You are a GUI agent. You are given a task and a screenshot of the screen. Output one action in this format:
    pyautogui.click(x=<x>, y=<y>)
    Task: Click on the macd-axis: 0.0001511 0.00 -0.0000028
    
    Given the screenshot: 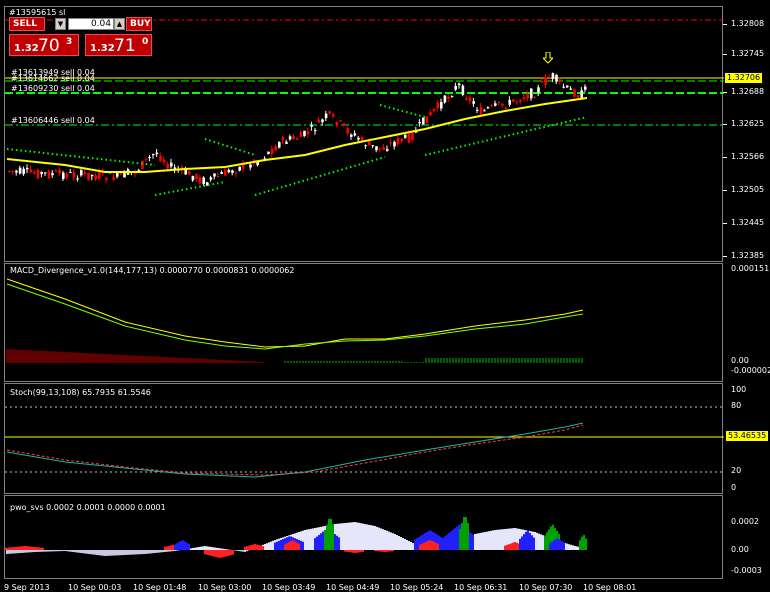 What is the action you would take?
    pyautogui.click(x=746, y=322)
    